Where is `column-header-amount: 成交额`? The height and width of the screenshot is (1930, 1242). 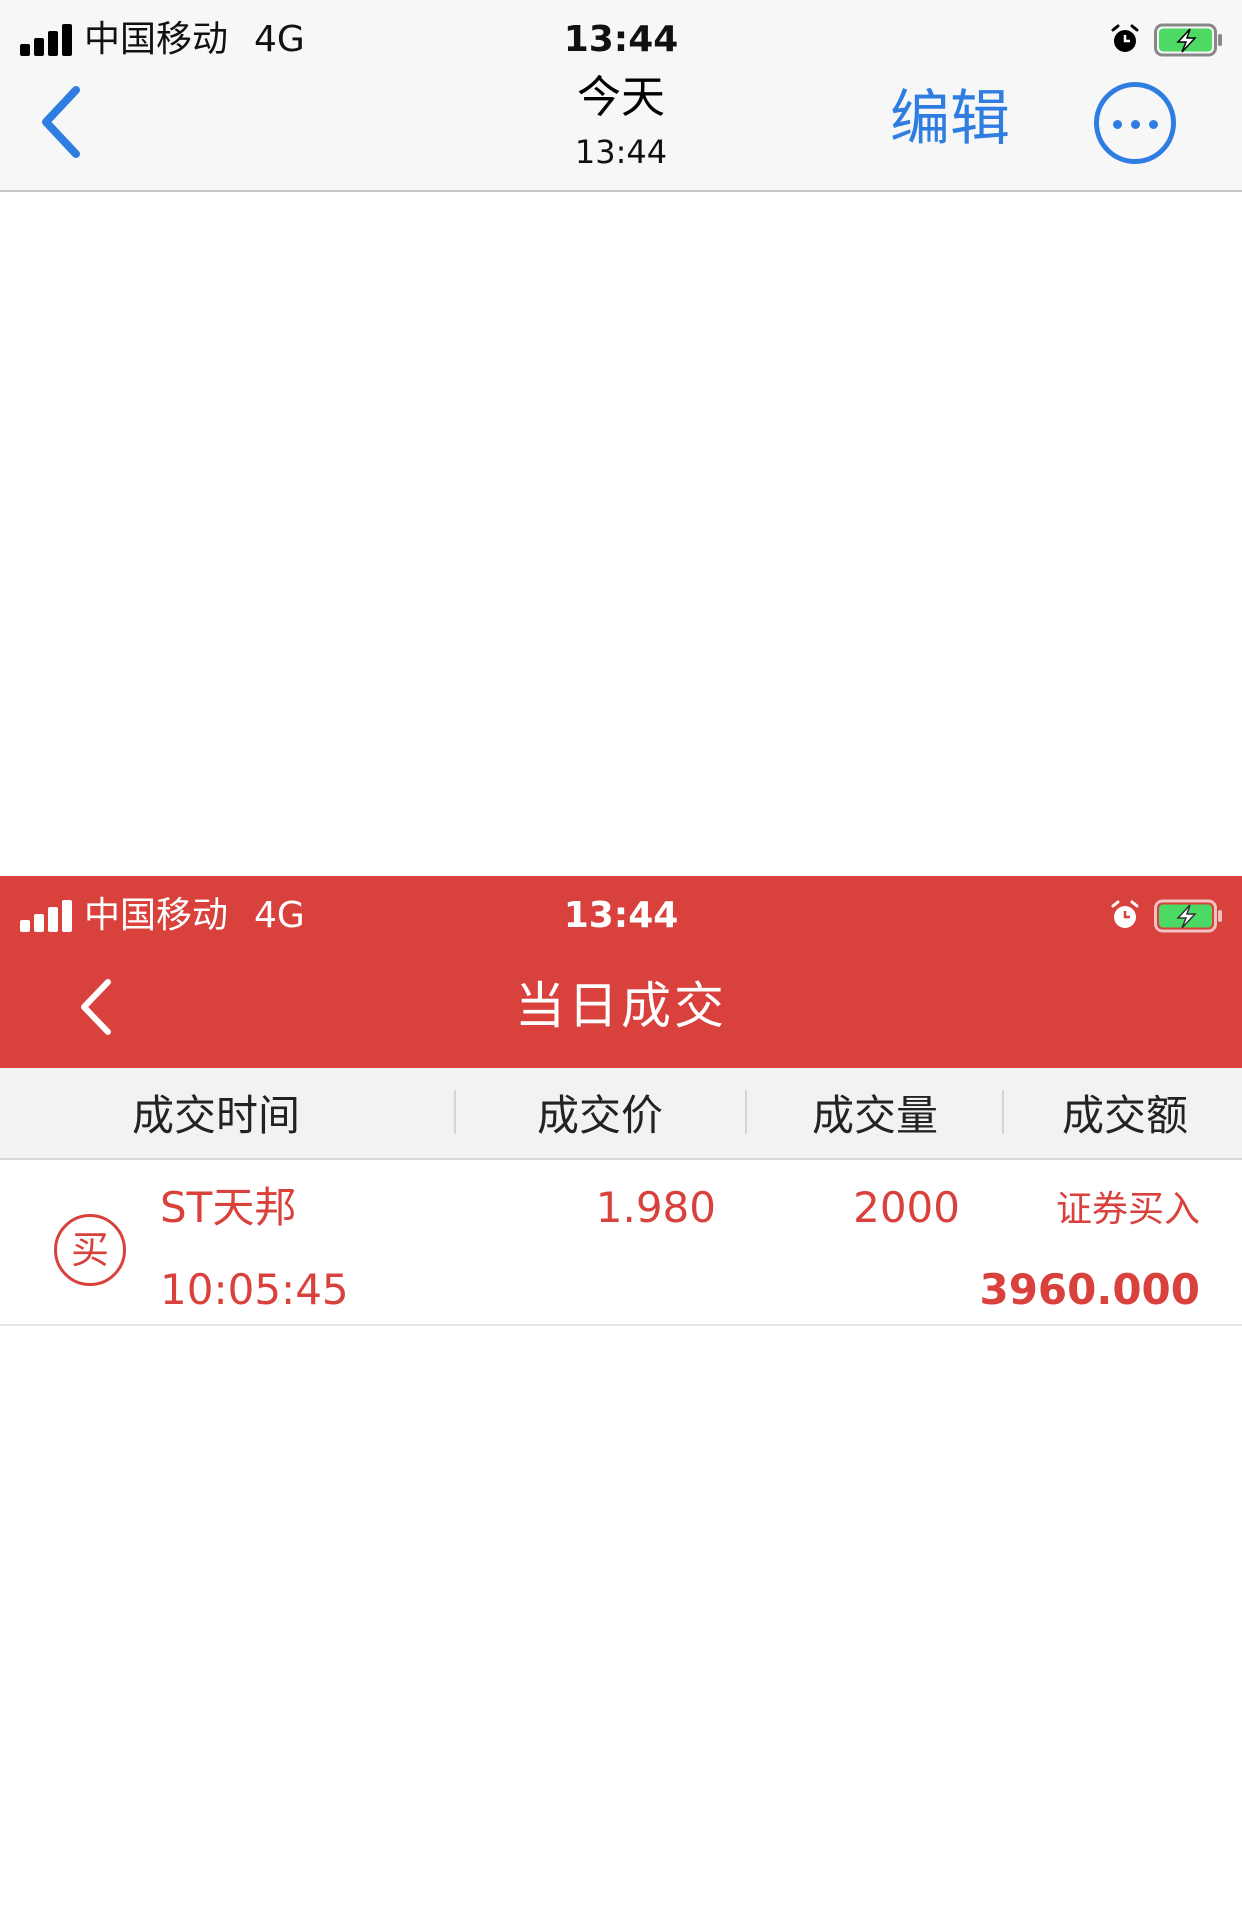
column-header-amount: 成交额 is located at coordinates (1124, 1115).